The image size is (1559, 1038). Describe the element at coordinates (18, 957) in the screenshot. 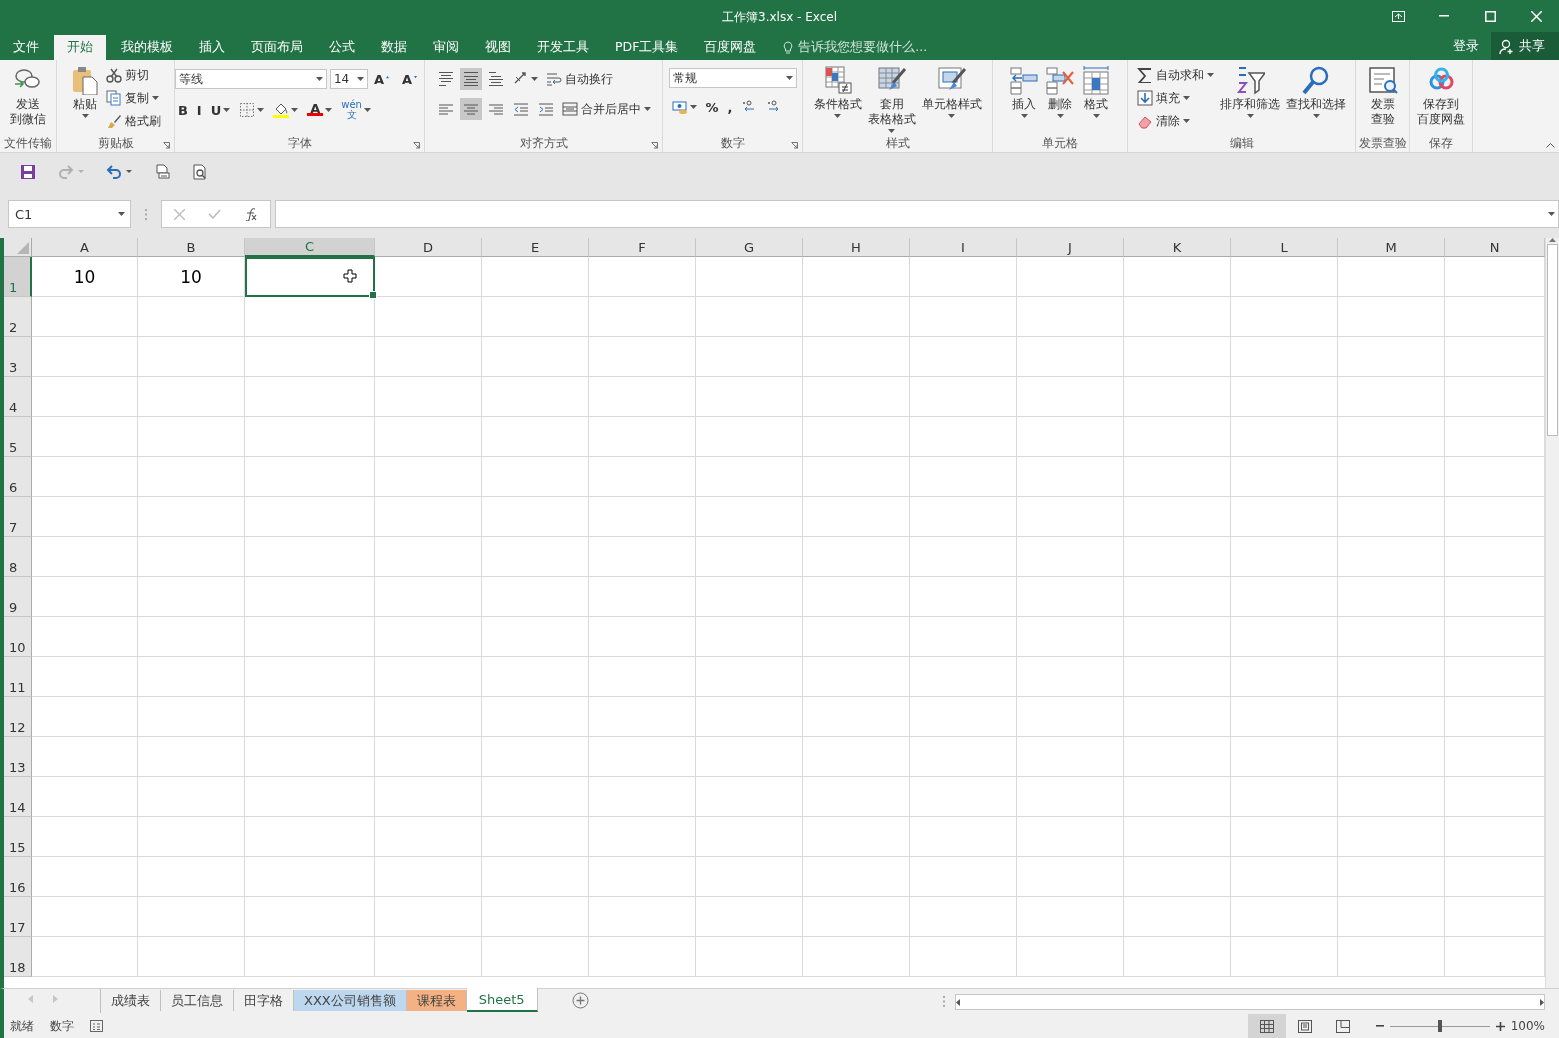

I see `row-header: 18` at that location.